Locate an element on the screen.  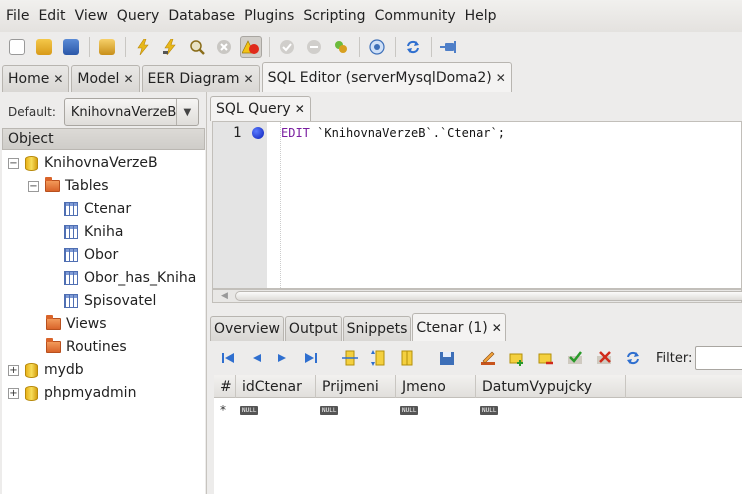
breakpoint-icon is located at coordinates (258, 133).